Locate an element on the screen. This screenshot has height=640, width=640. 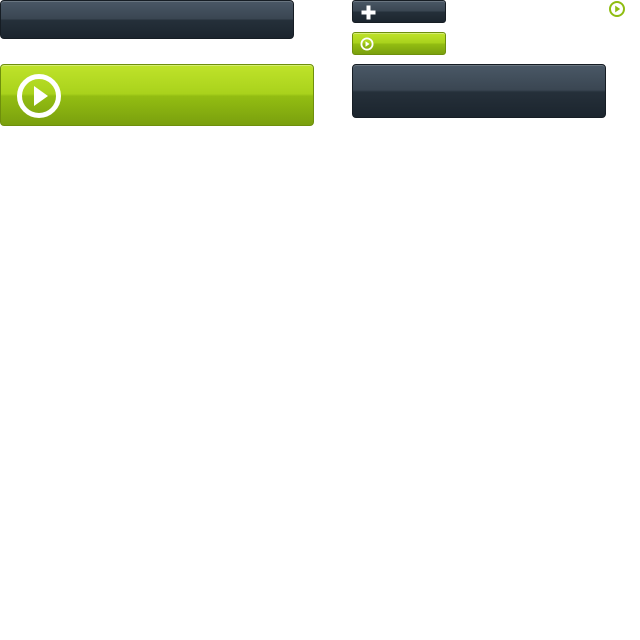
dark-medium-button is located at coordinates (479, 91).